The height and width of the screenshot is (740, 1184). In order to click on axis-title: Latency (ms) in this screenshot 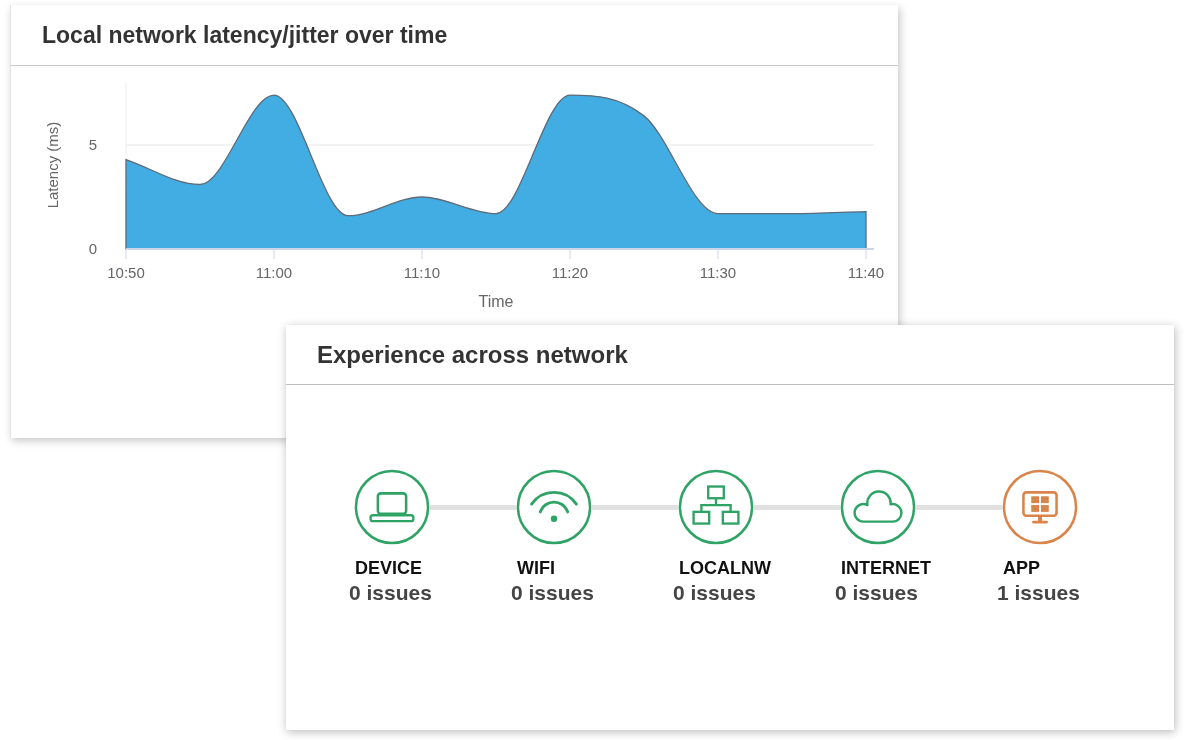, I will do `click(52, 165)`.